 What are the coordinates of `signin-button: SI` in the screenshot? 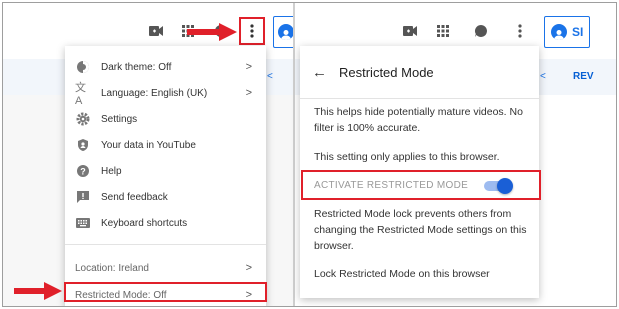 It's located at (567, 32).